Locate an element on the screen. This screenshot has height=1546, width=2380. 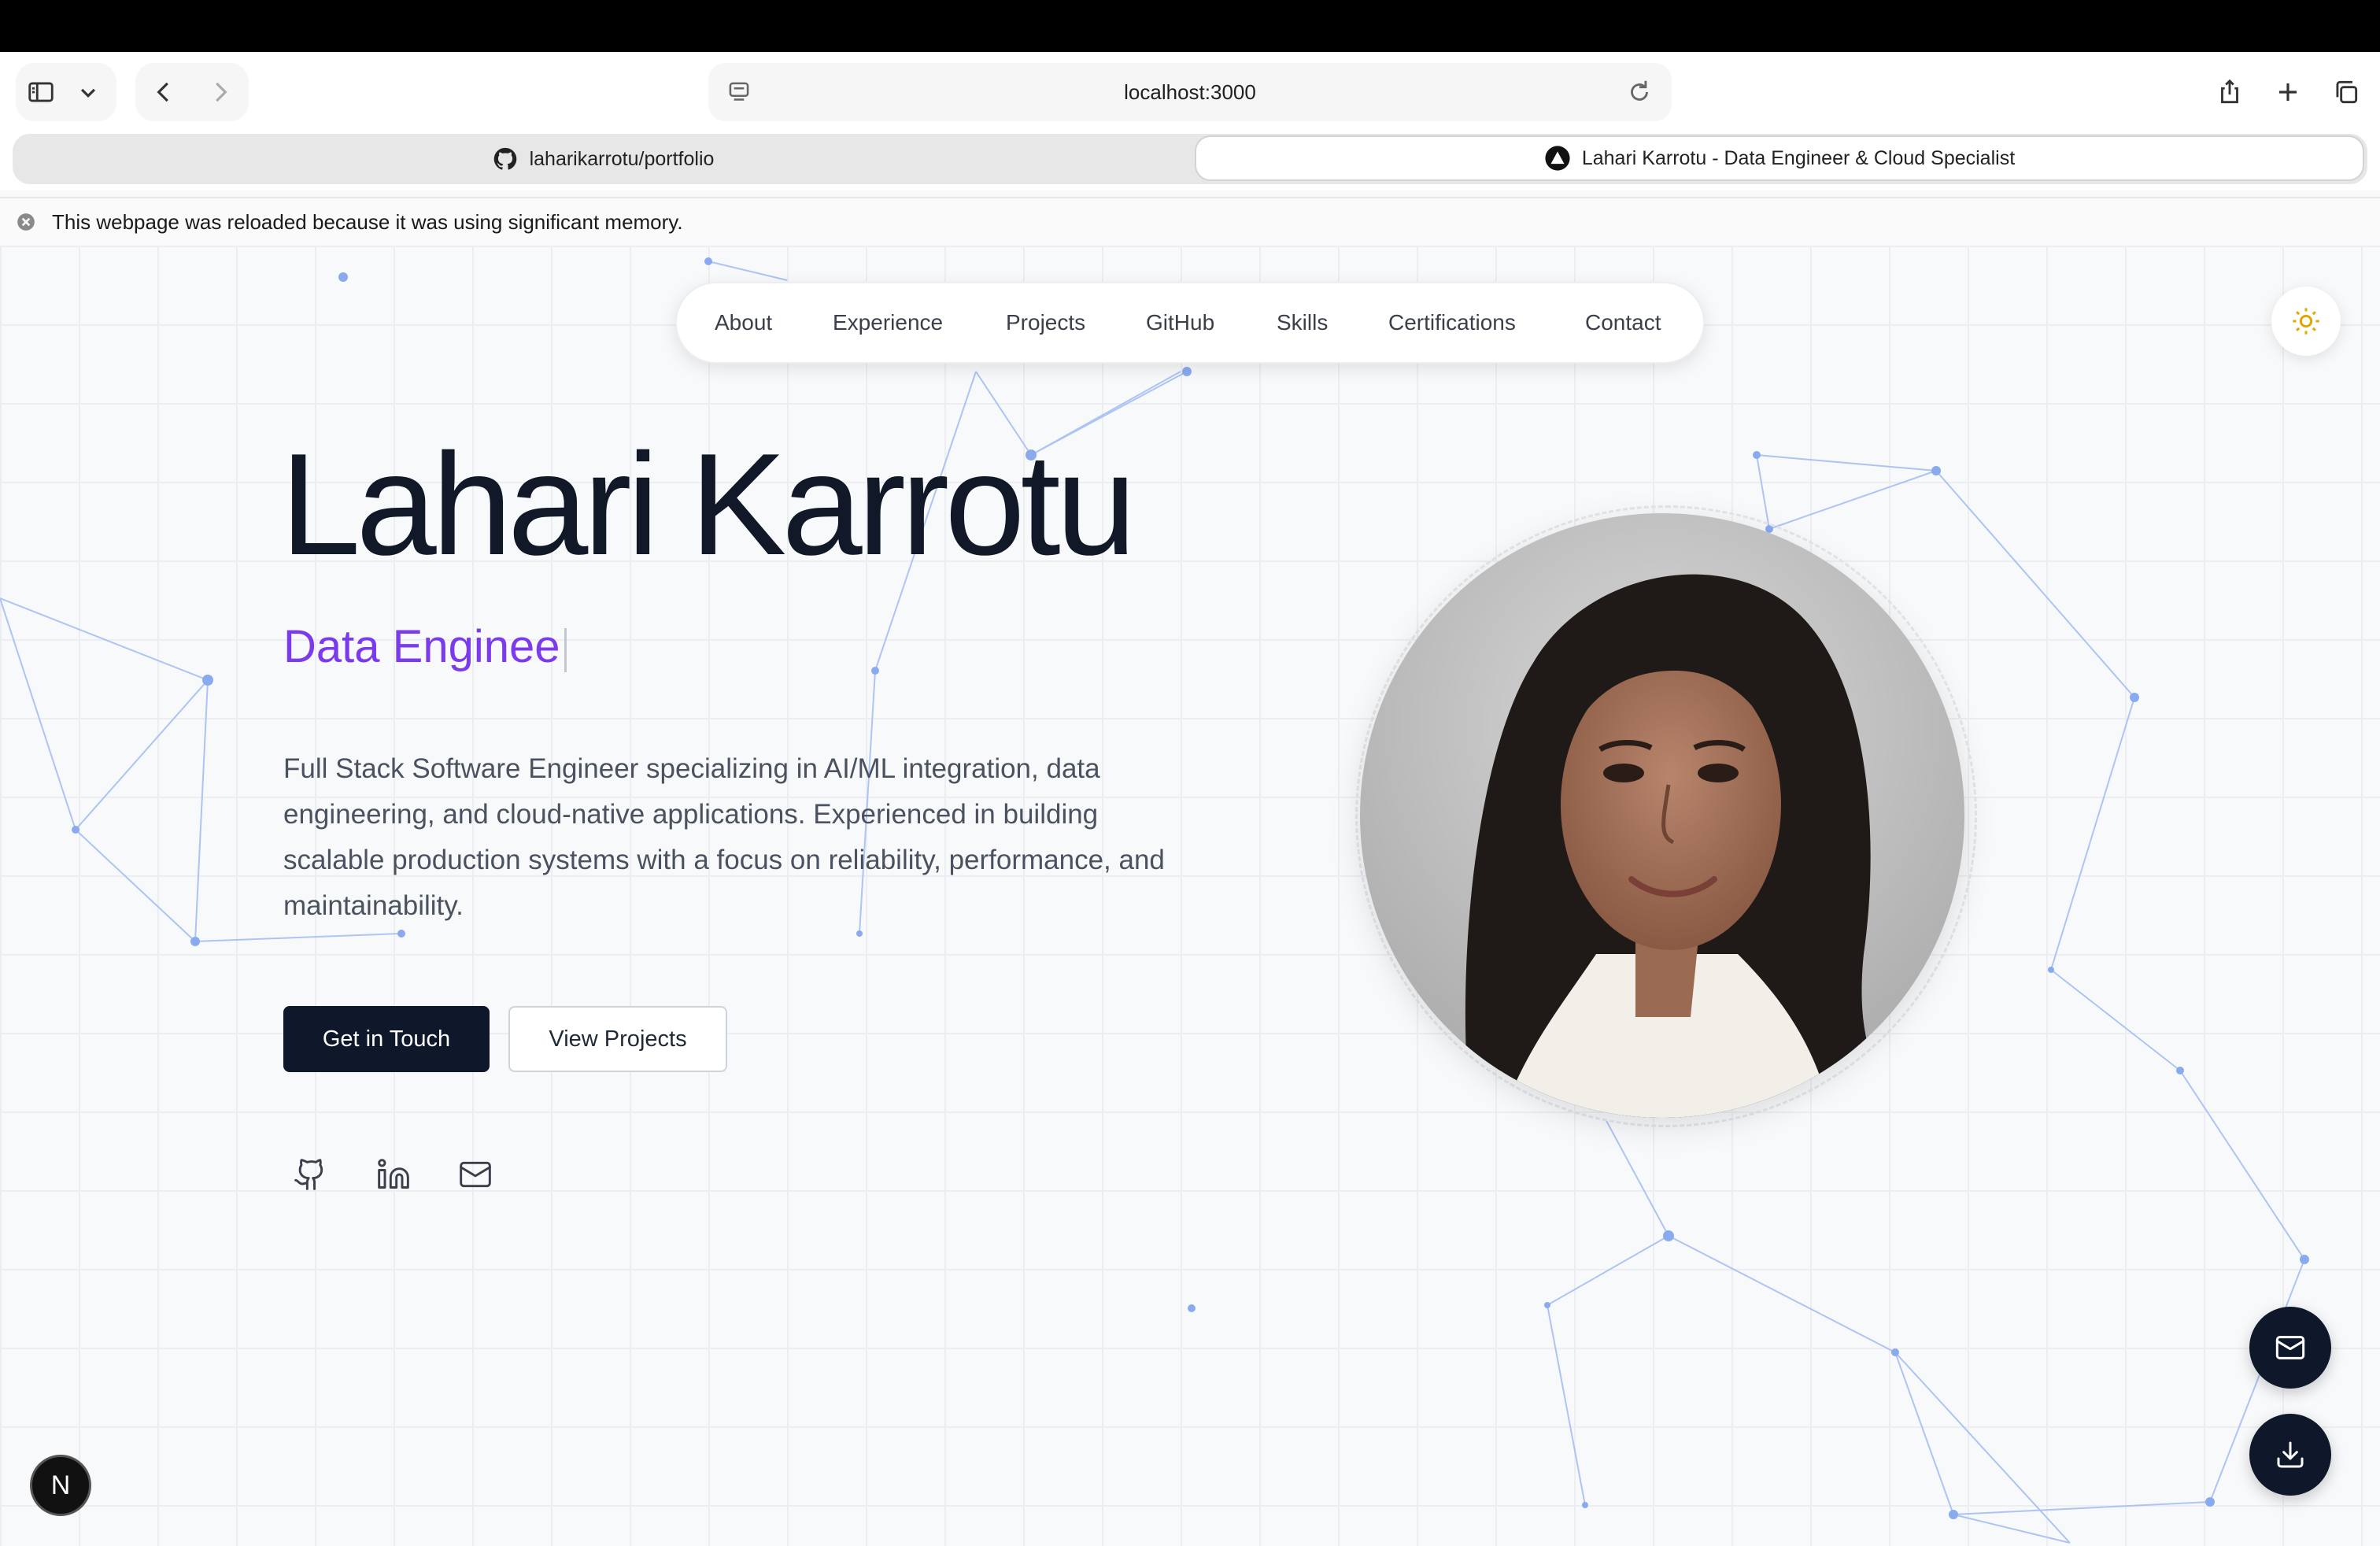
badge-letter: N is located at coordinates (60, 1485).